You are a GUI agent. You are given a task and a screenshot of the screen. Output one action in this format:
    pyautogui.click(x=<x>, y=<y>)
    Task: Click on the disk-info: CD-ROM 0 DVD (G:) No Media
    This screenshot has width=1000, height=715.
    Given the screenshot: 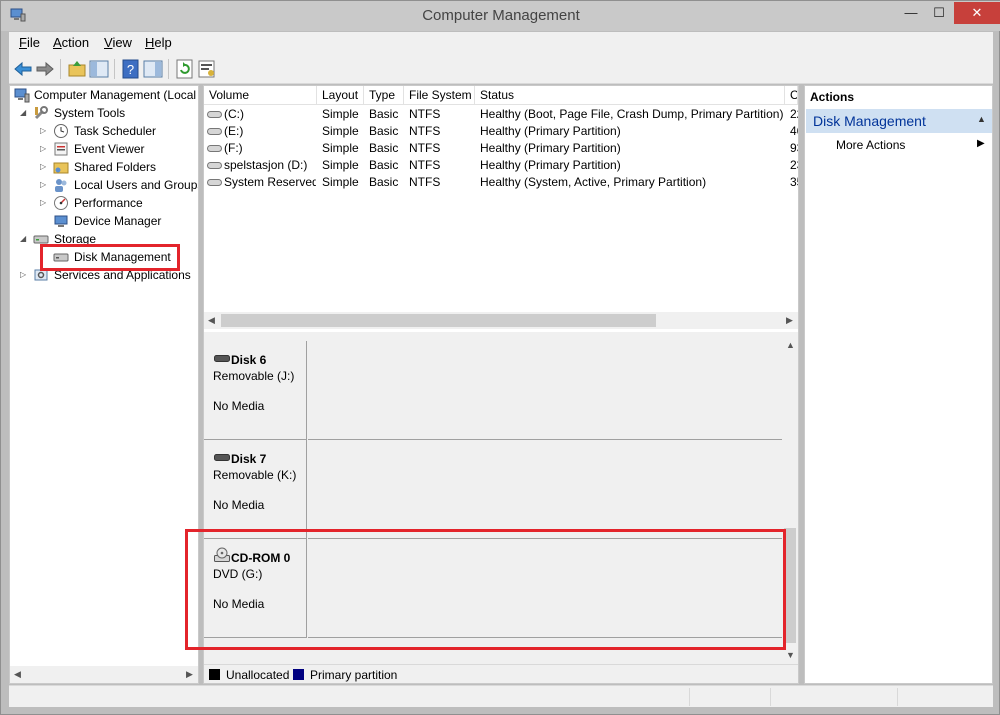 What is the action you would take?
    pyautogui.click(x=255, y=588)
    